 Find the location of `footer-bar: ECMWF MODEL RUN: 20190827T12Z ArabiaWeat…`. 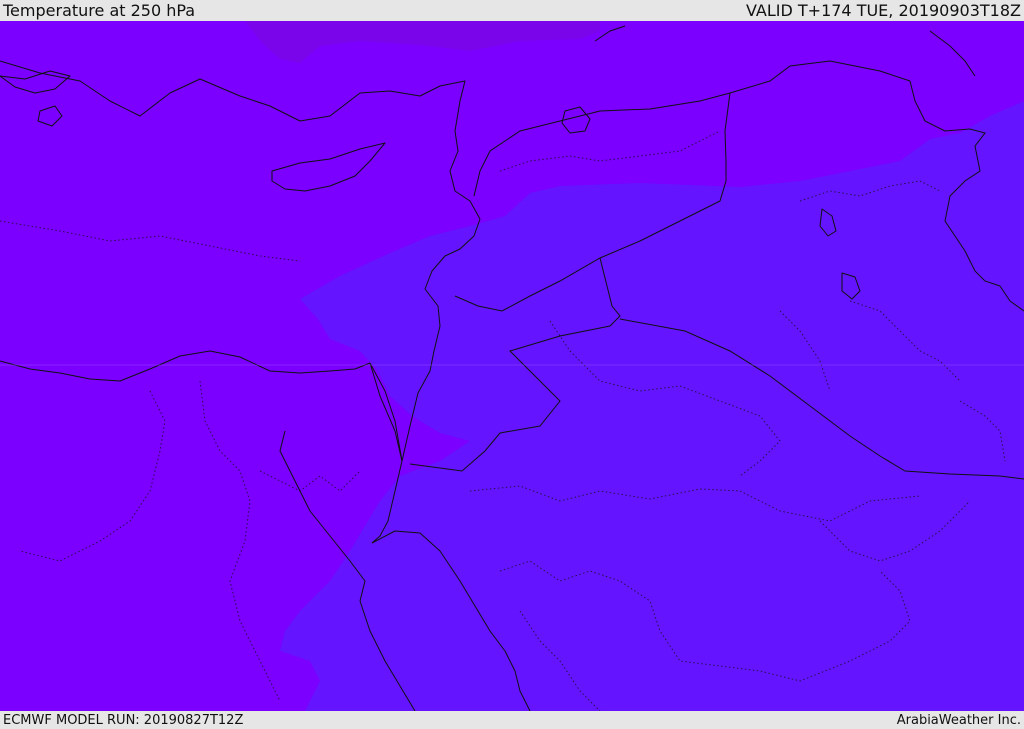

footer-bar: ECMWF MODEL RUN: 20190827T12Z ArabiaWeat… is located at coordinates (512, 720).